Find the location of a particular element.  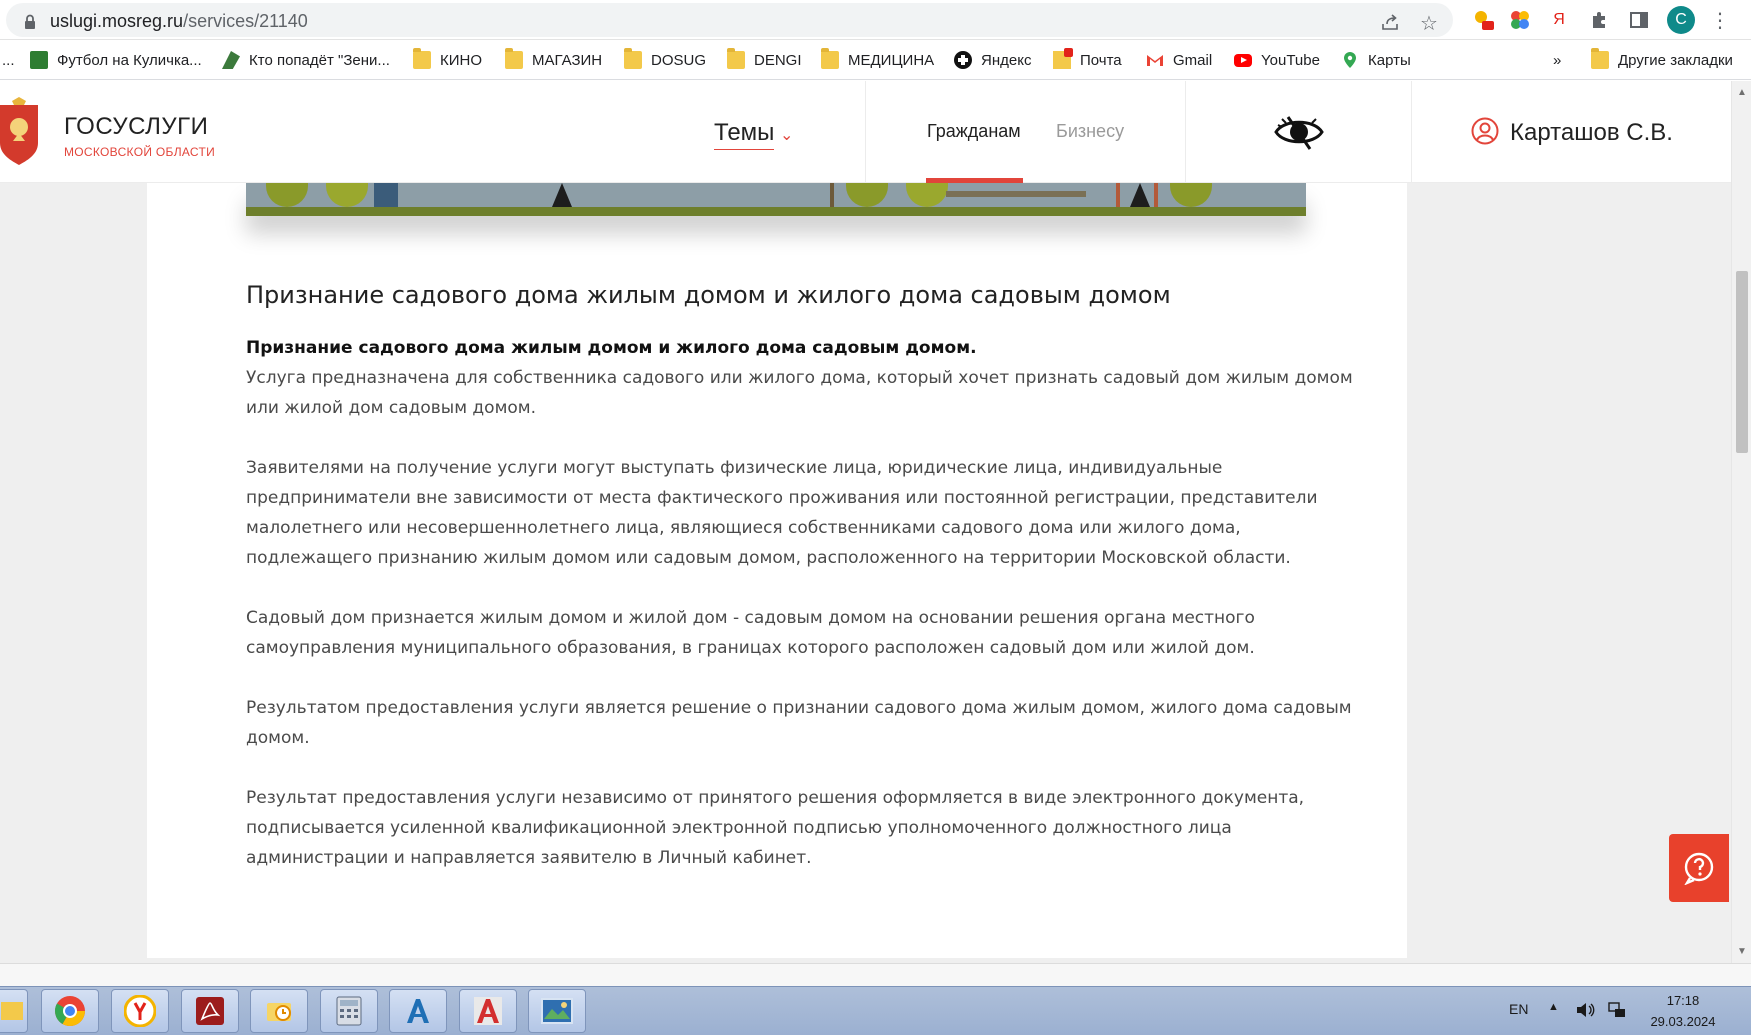

taskbar-explorer is located at coordinates (14, 1011).